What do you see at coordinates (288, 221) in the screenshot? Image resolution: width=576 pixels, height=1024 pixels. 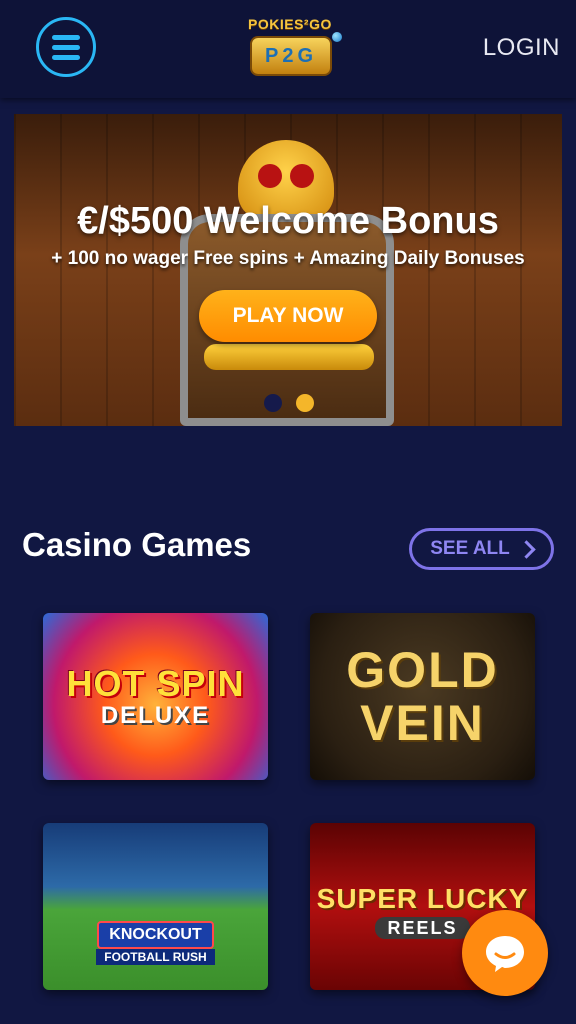 I see `hero-title: €/$500 Welcome Bonus` at bounding box center [288, 221].